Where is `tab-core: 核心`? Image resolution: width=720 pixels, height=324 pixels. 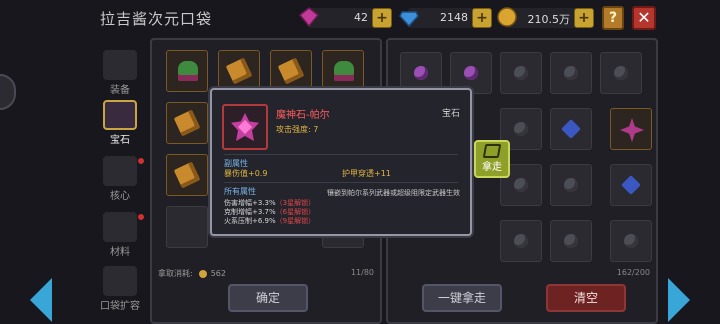 tab-core: 核心 is located at coordinates (122, 181).